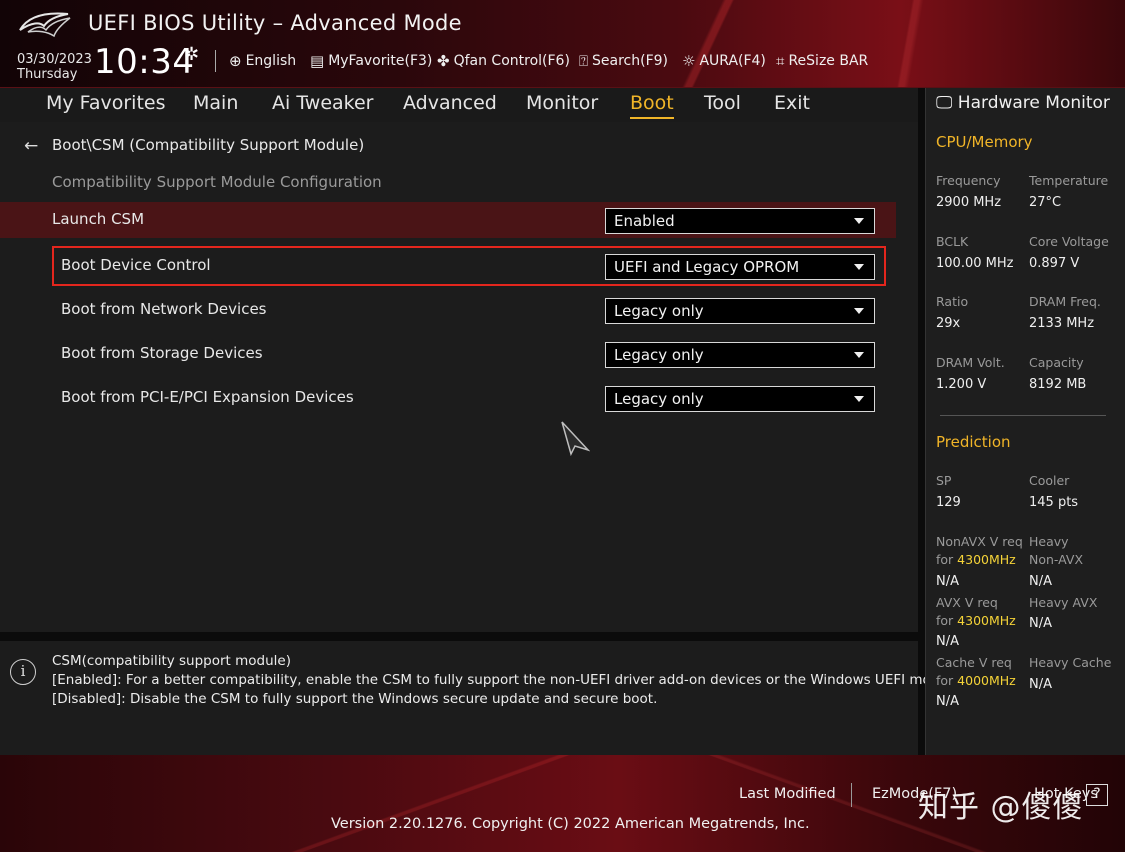  I want to click on tab-my-favorites: My Favorites, so click(106, 103).